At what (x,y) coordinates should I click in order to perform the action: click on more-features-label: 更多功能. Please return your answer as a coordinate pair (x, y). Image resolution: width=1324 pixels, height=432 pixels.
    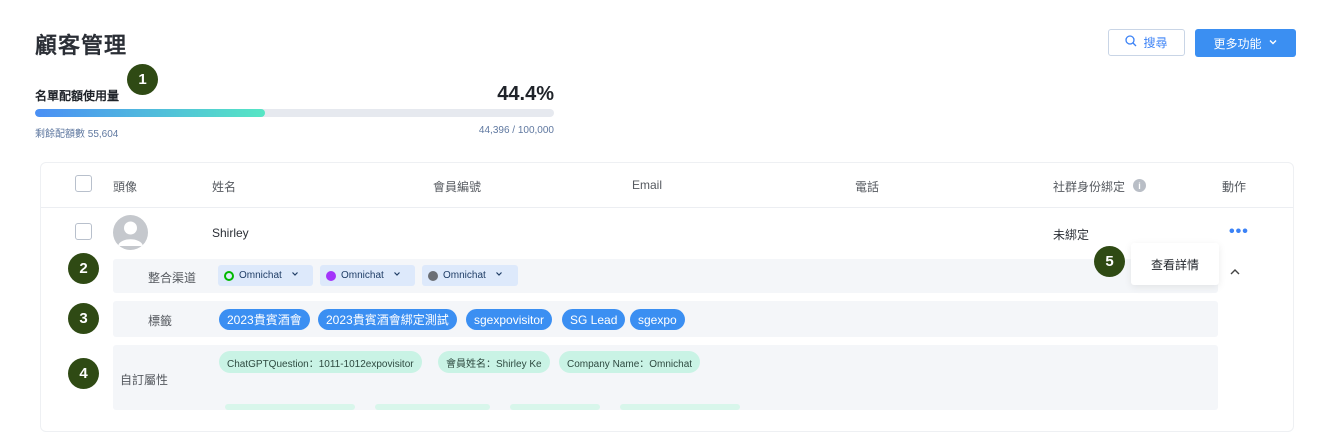
    Looking at the image, I should click on (1237, 43).